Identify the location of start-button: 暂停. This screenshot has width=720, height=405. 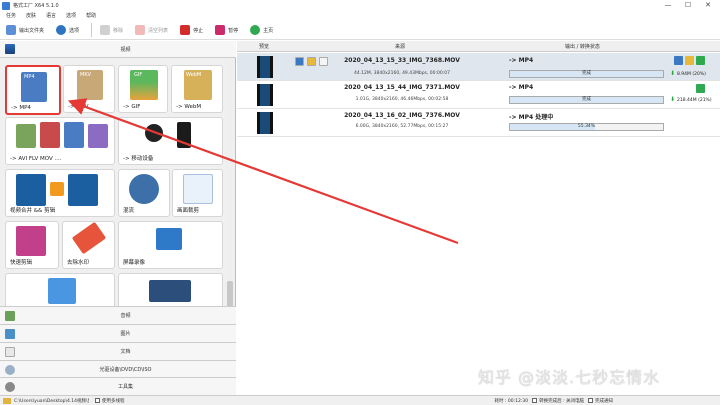
(226, 30).